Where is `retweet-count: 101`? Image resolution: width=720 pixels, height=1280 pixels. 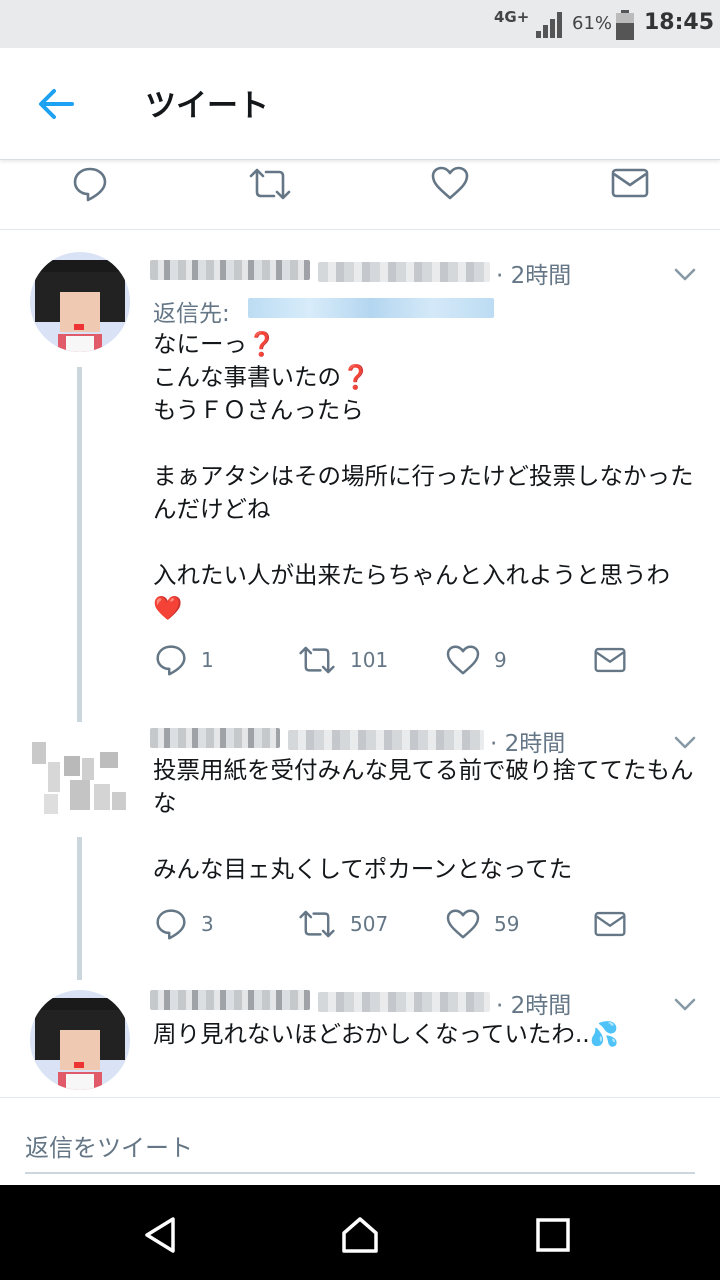
retweet-count: 101 is located at coordinates (369, 660).